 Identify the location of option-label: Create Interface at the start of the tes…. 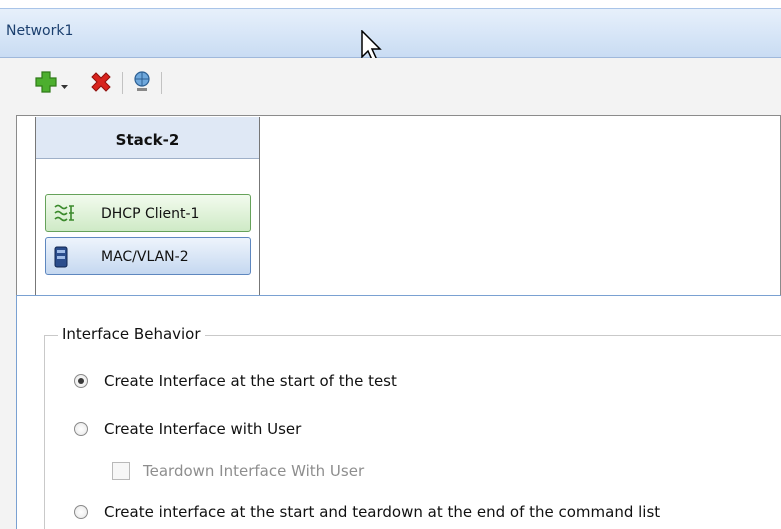
(250, 381).